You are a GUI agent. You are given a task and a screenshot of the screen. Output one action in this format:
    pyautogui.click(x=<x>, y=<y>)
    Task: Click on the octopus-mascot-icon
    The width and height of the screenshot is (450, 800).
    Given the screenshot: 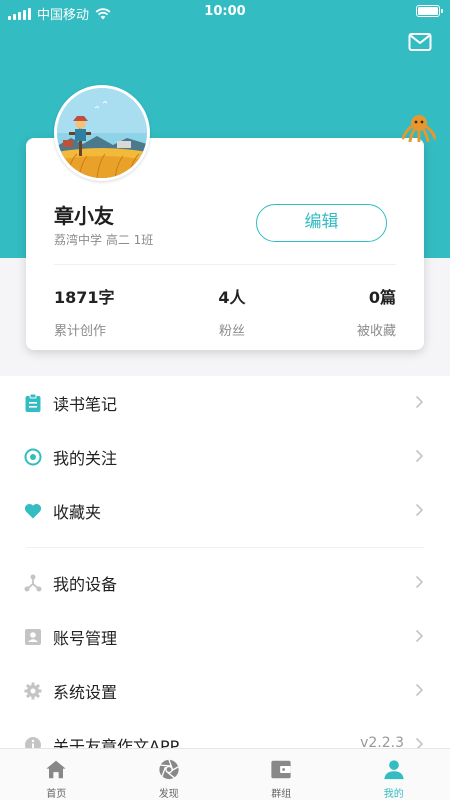 What is the action you would take?
    pyautogui.click(x=419, y=128)
    